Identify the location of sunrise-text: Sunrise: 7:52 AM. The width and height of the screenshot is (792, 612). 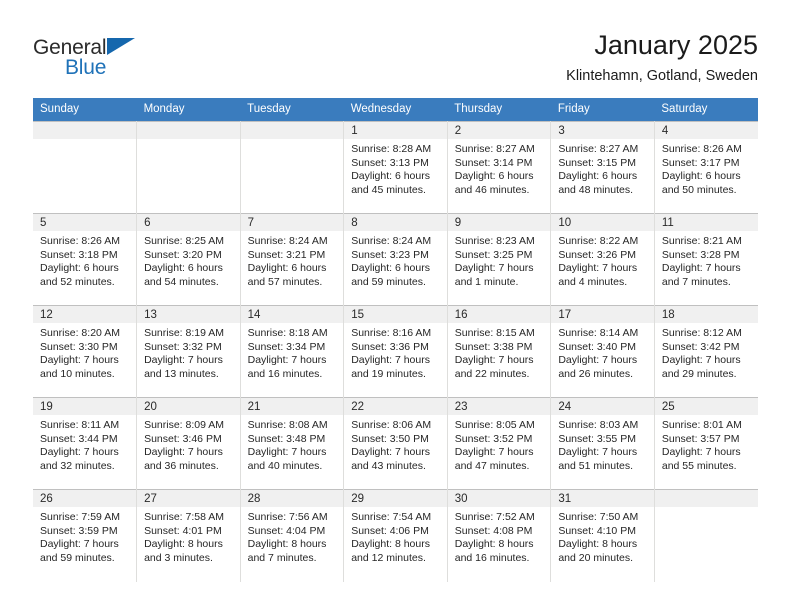
(494, 517).